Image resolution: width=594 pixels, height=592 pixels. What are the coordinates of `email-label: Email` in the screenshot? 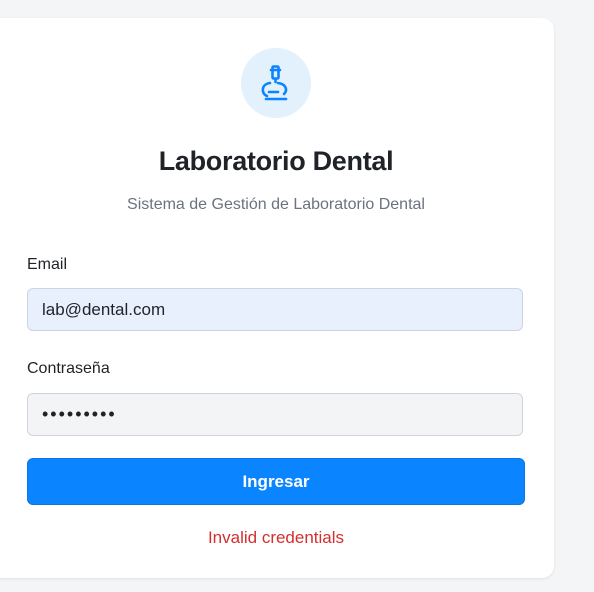 It's located at (47, 264).